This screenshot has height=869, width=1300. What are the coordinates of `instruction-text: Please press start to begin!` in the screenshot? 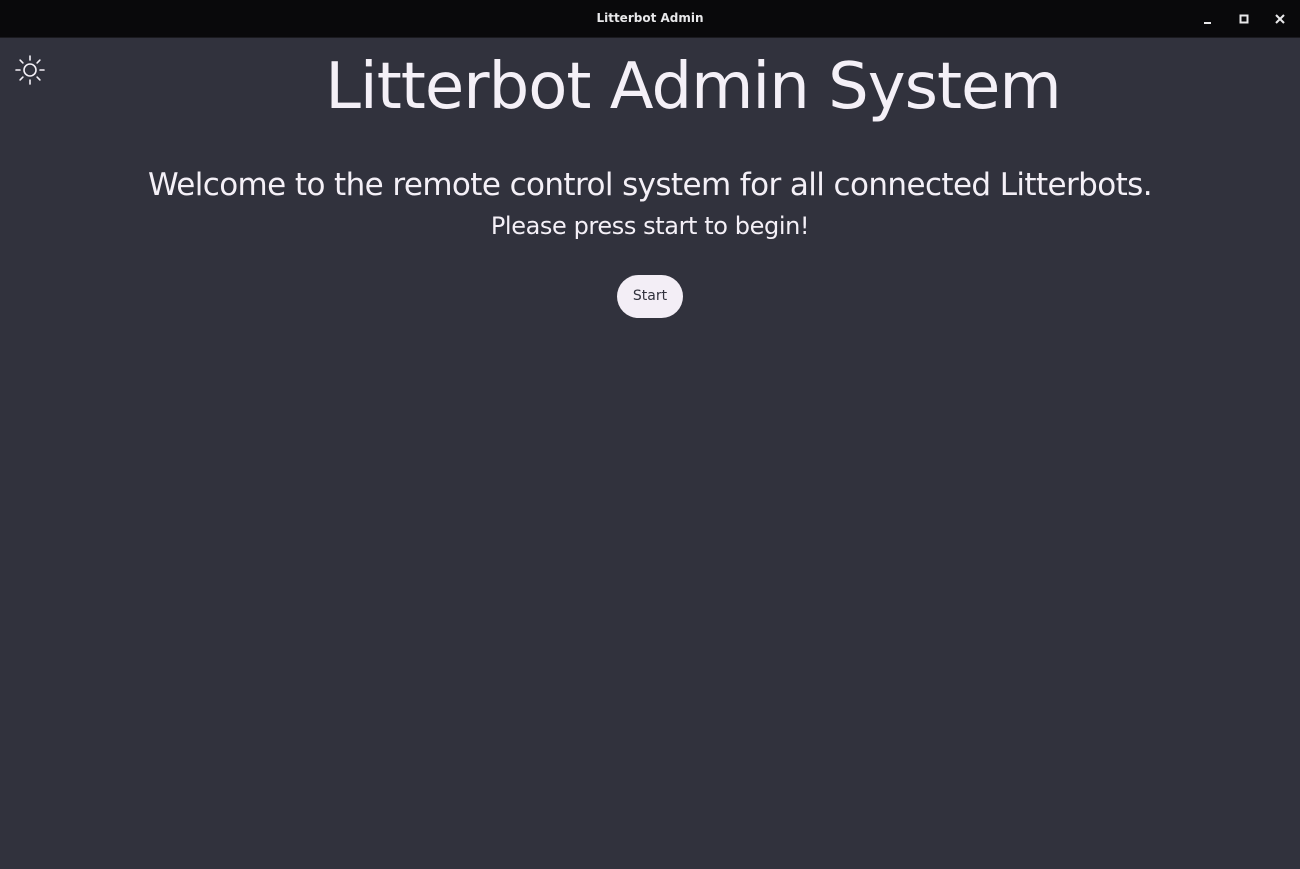 It's located at (650, 226).